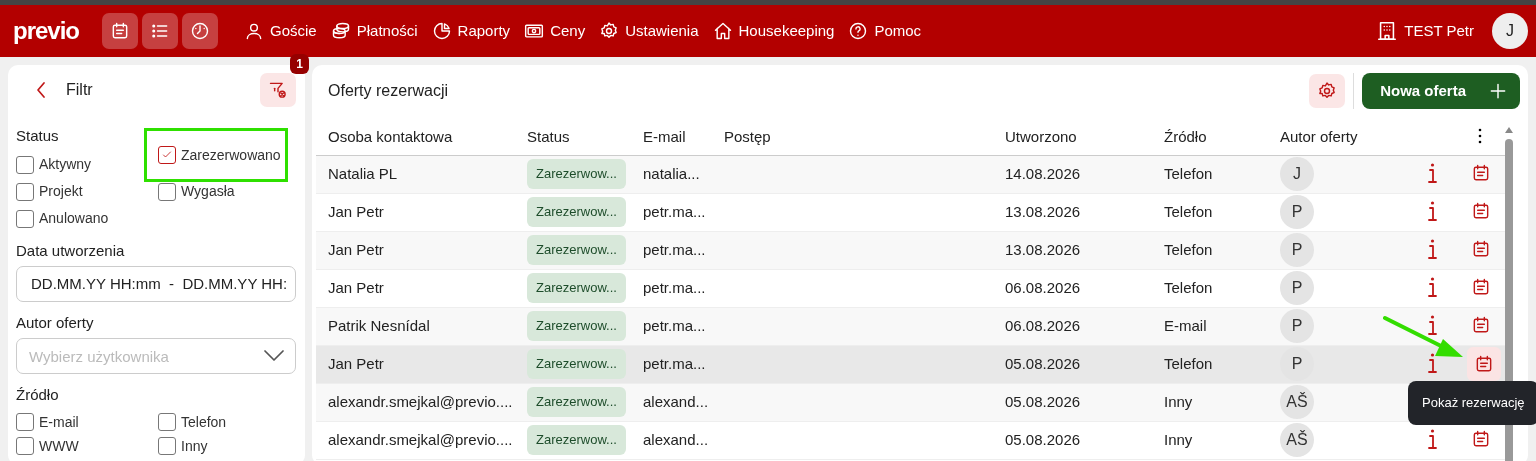  Describe the element at coordinates (910, 212) in the screenshot. I see `table-row: Jan Petr Zarezerwow... petr.ma... 13.08.2026 Telefon P` at that location.